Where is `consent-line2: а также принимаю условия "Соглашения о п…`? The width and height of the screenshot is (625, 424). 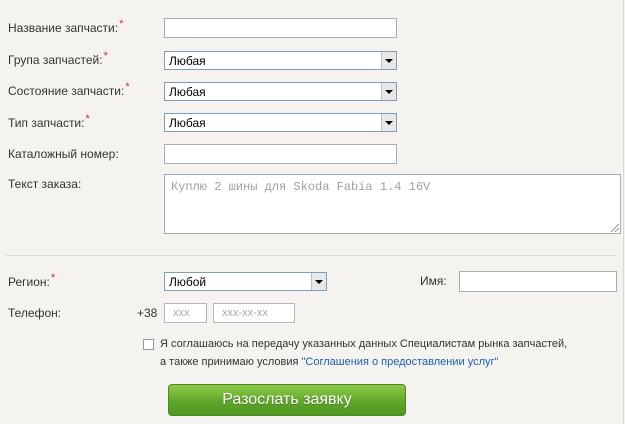
consent-line2: а также принимаю условия "Соглашения о п… is located at coordinates (329, 362).